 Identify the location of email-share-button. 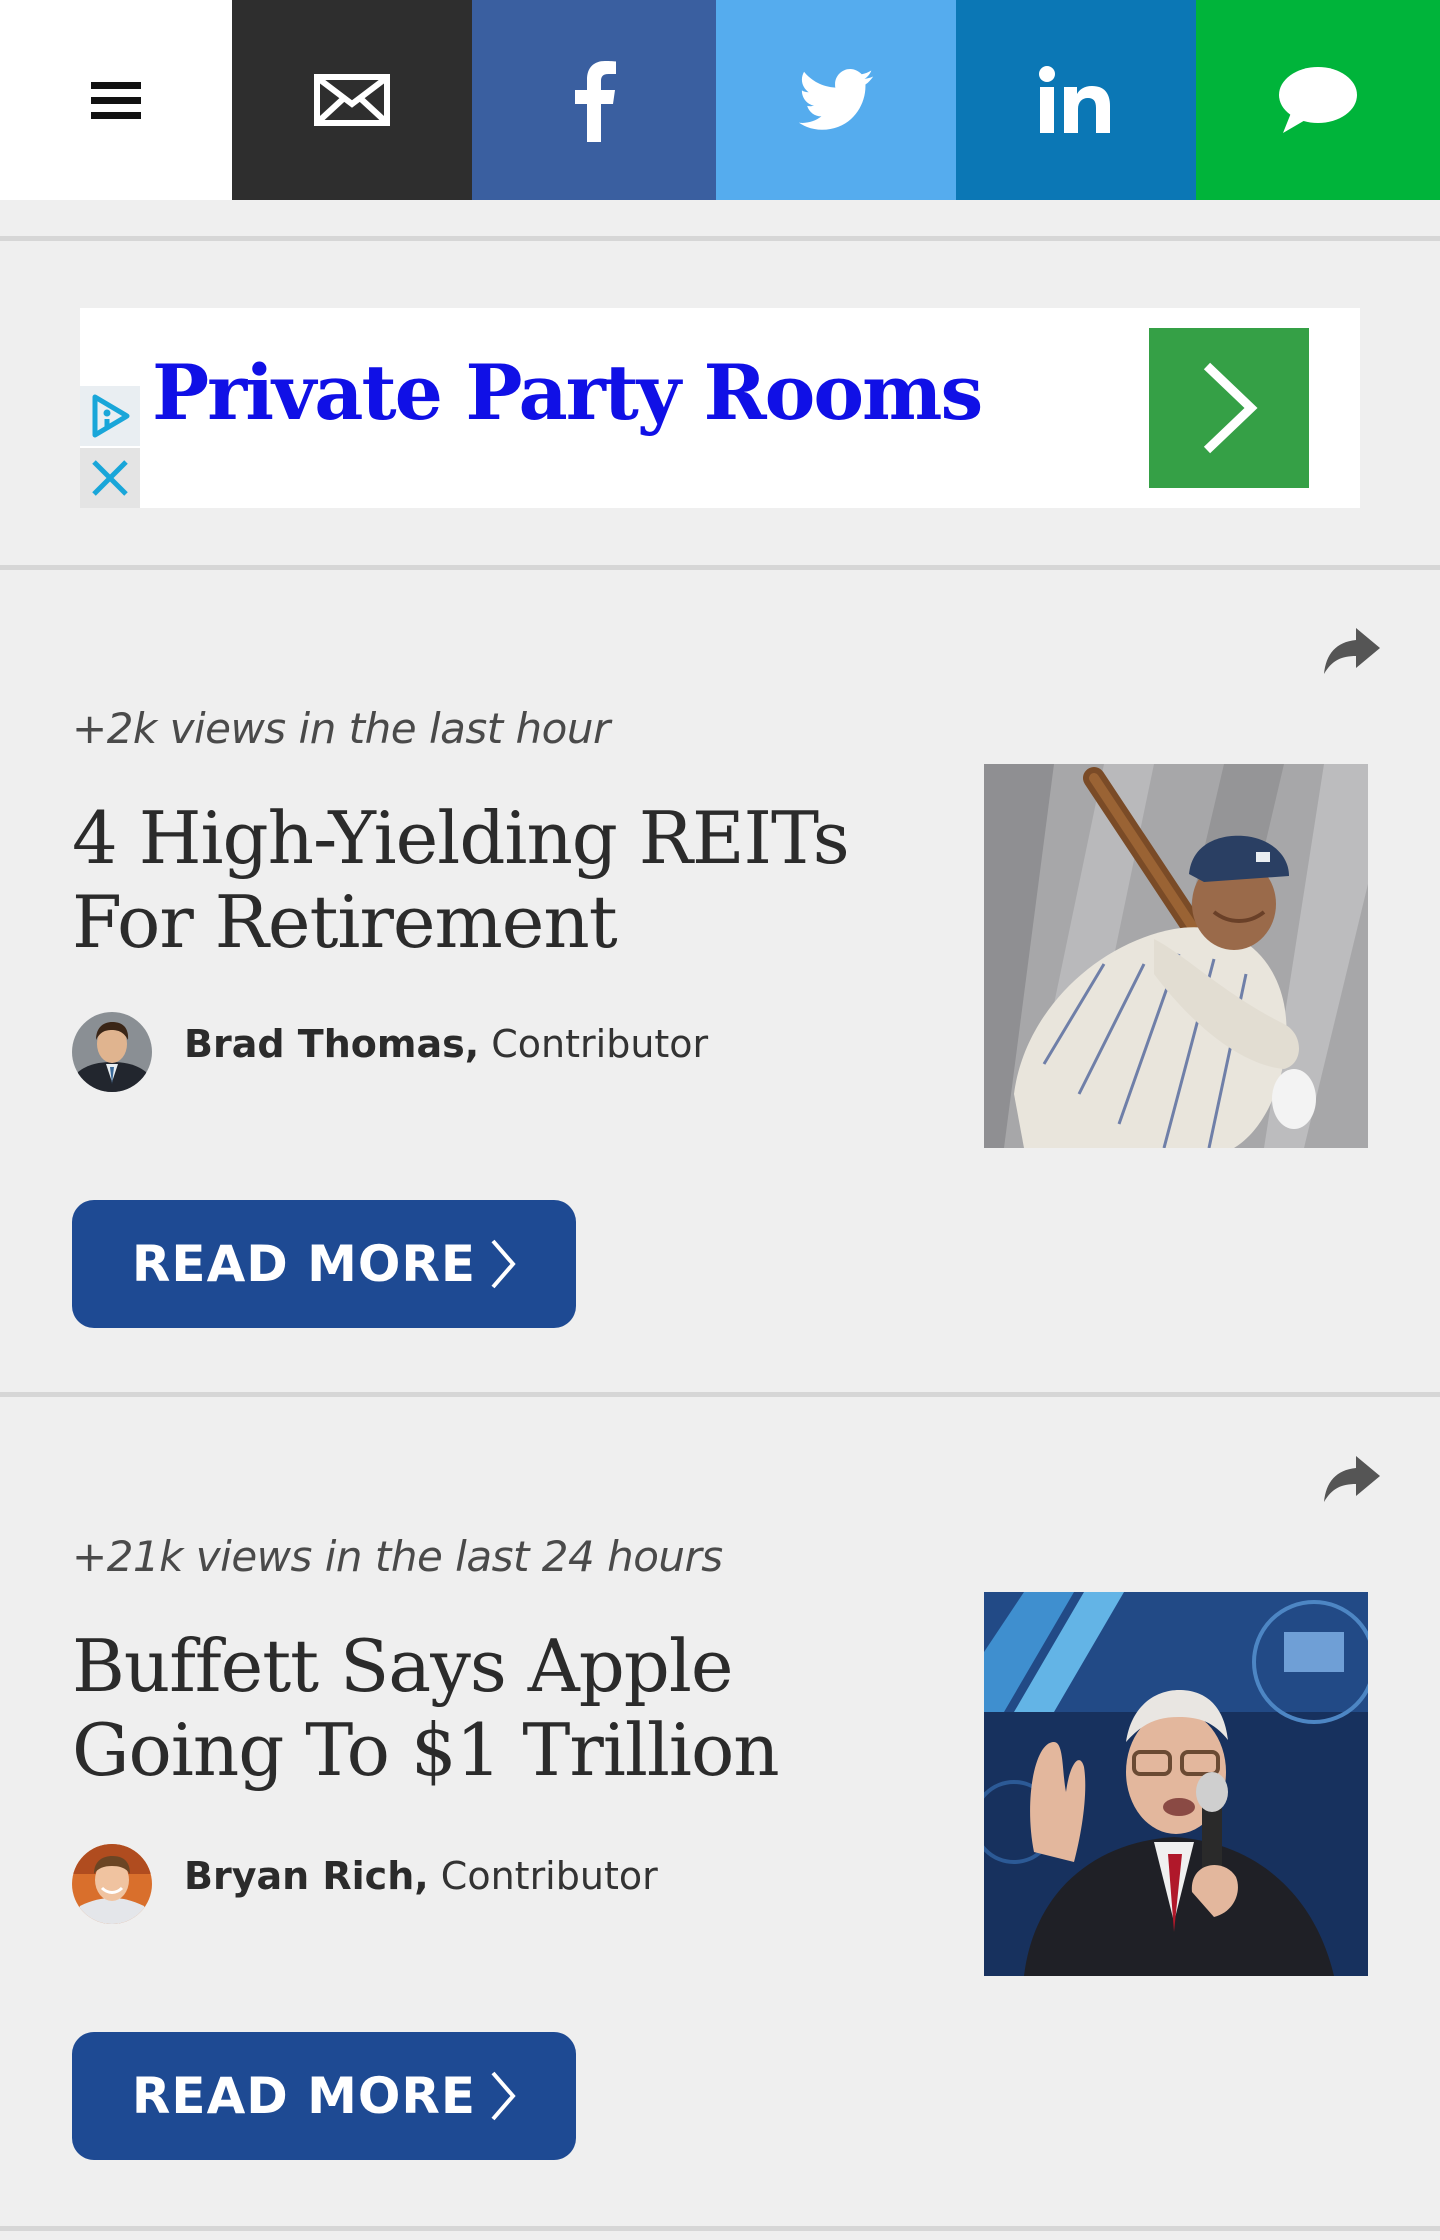
(352, 100).